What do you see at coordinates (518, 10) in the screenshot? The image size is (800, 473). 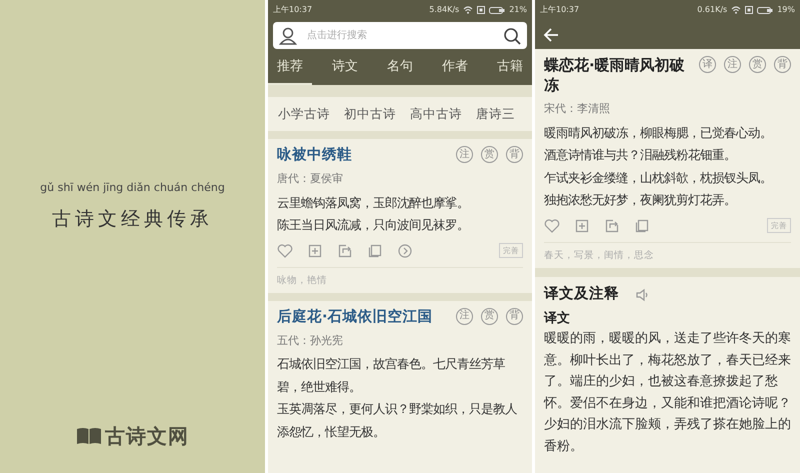 I see `battery-percent: 21%` at bounding box center [518, 10].